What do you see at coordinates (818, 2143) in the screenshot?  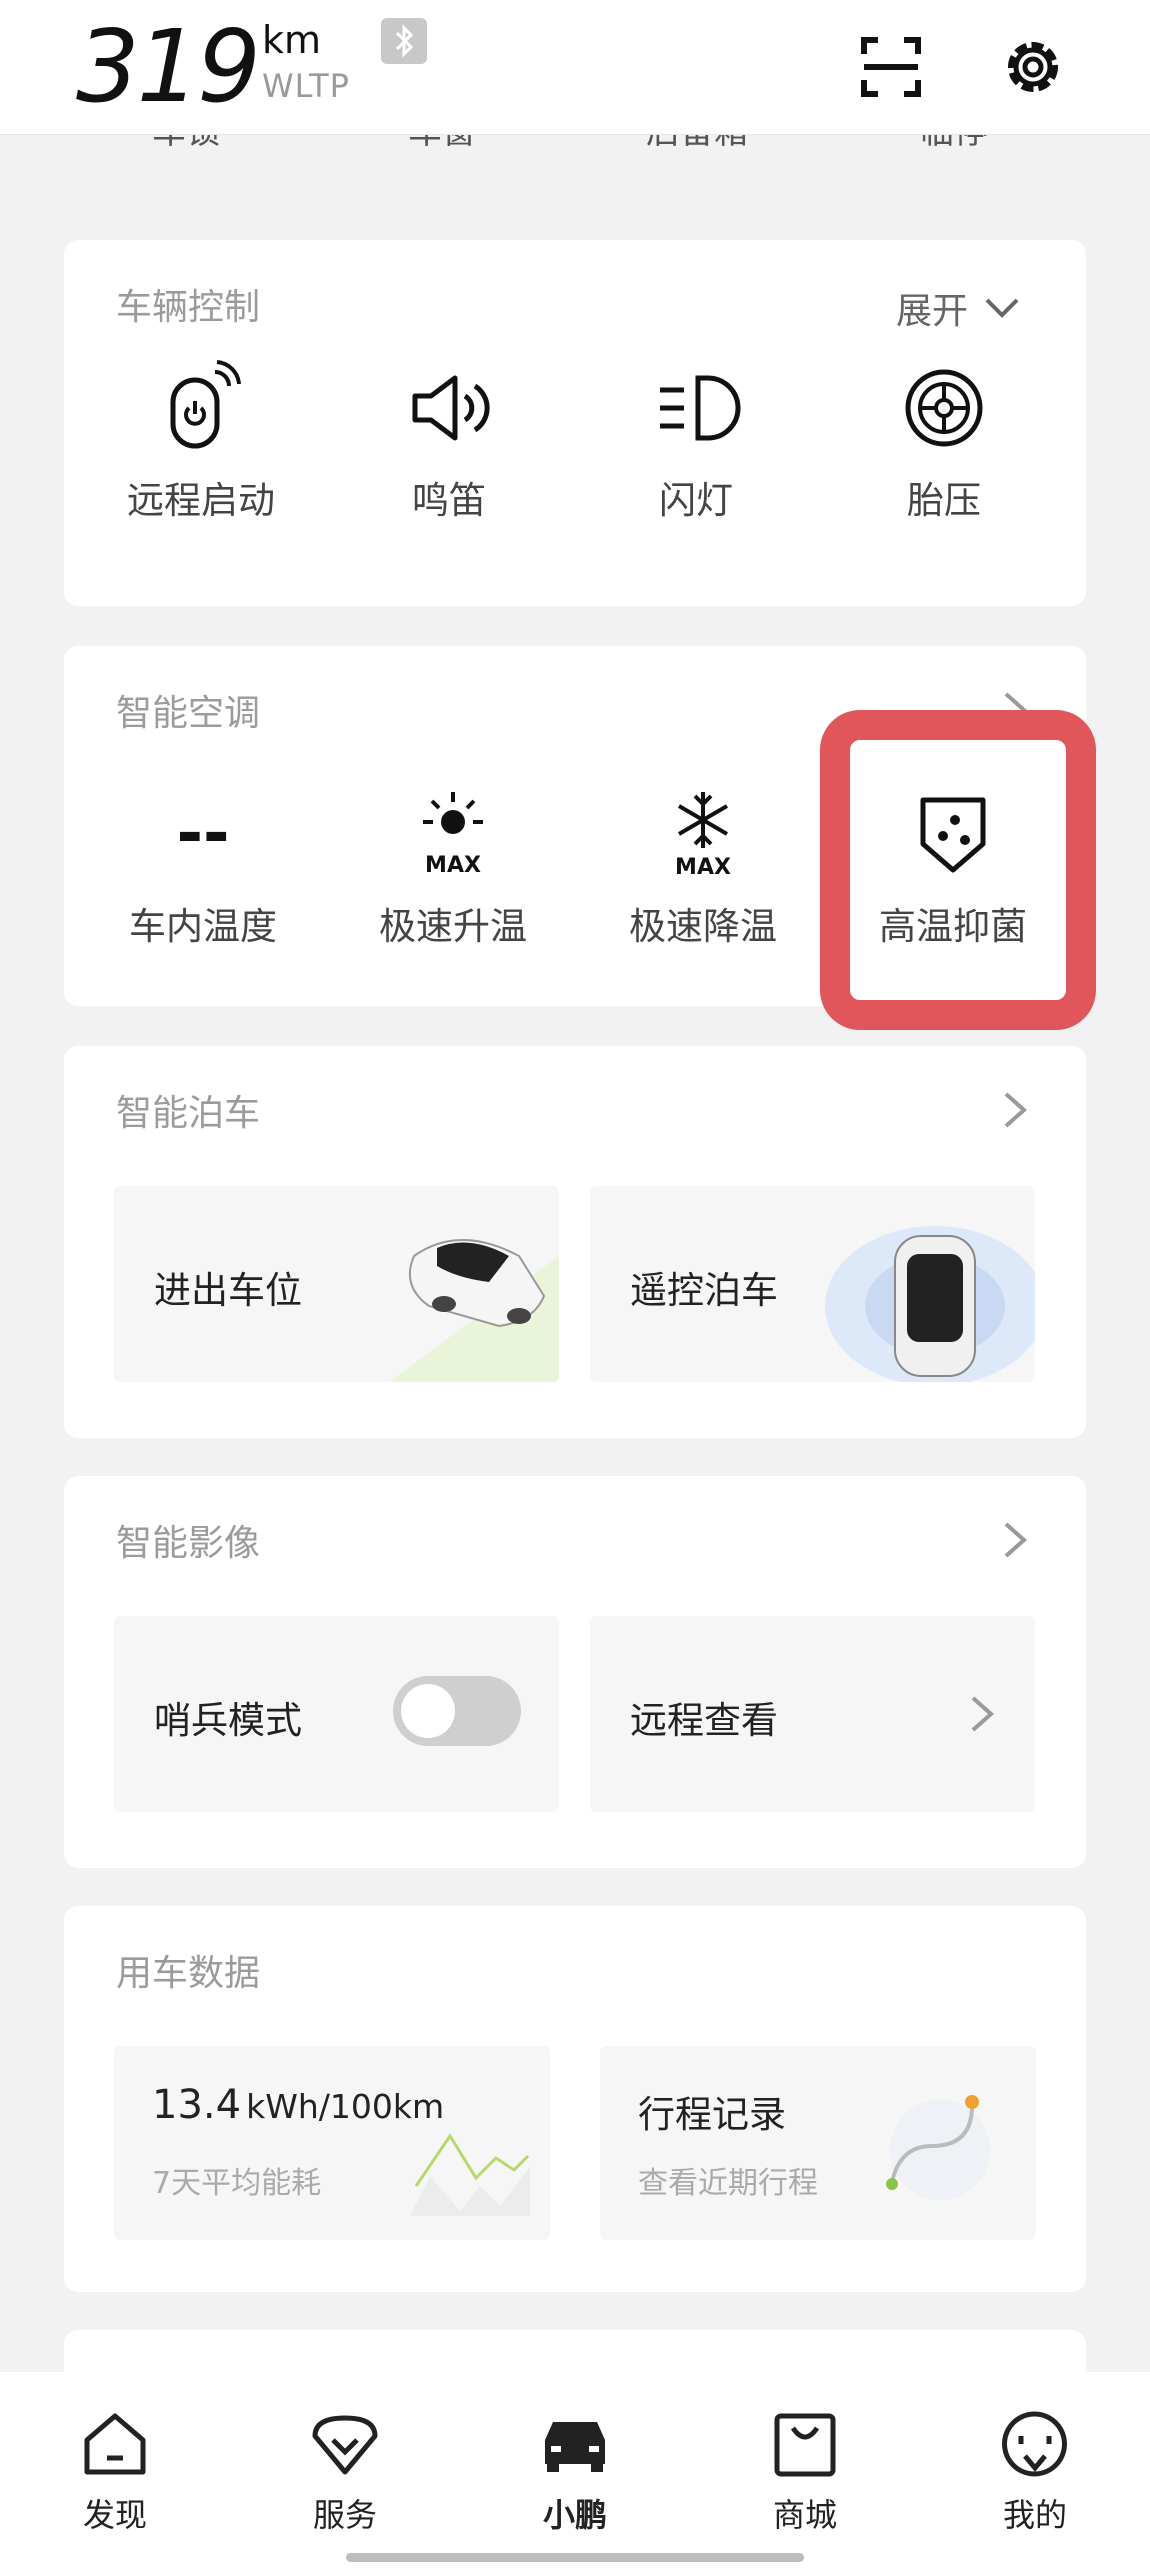 I see `trip-record-tile: 行程记录 查看近期行程` at bounding box center [818, 2143].